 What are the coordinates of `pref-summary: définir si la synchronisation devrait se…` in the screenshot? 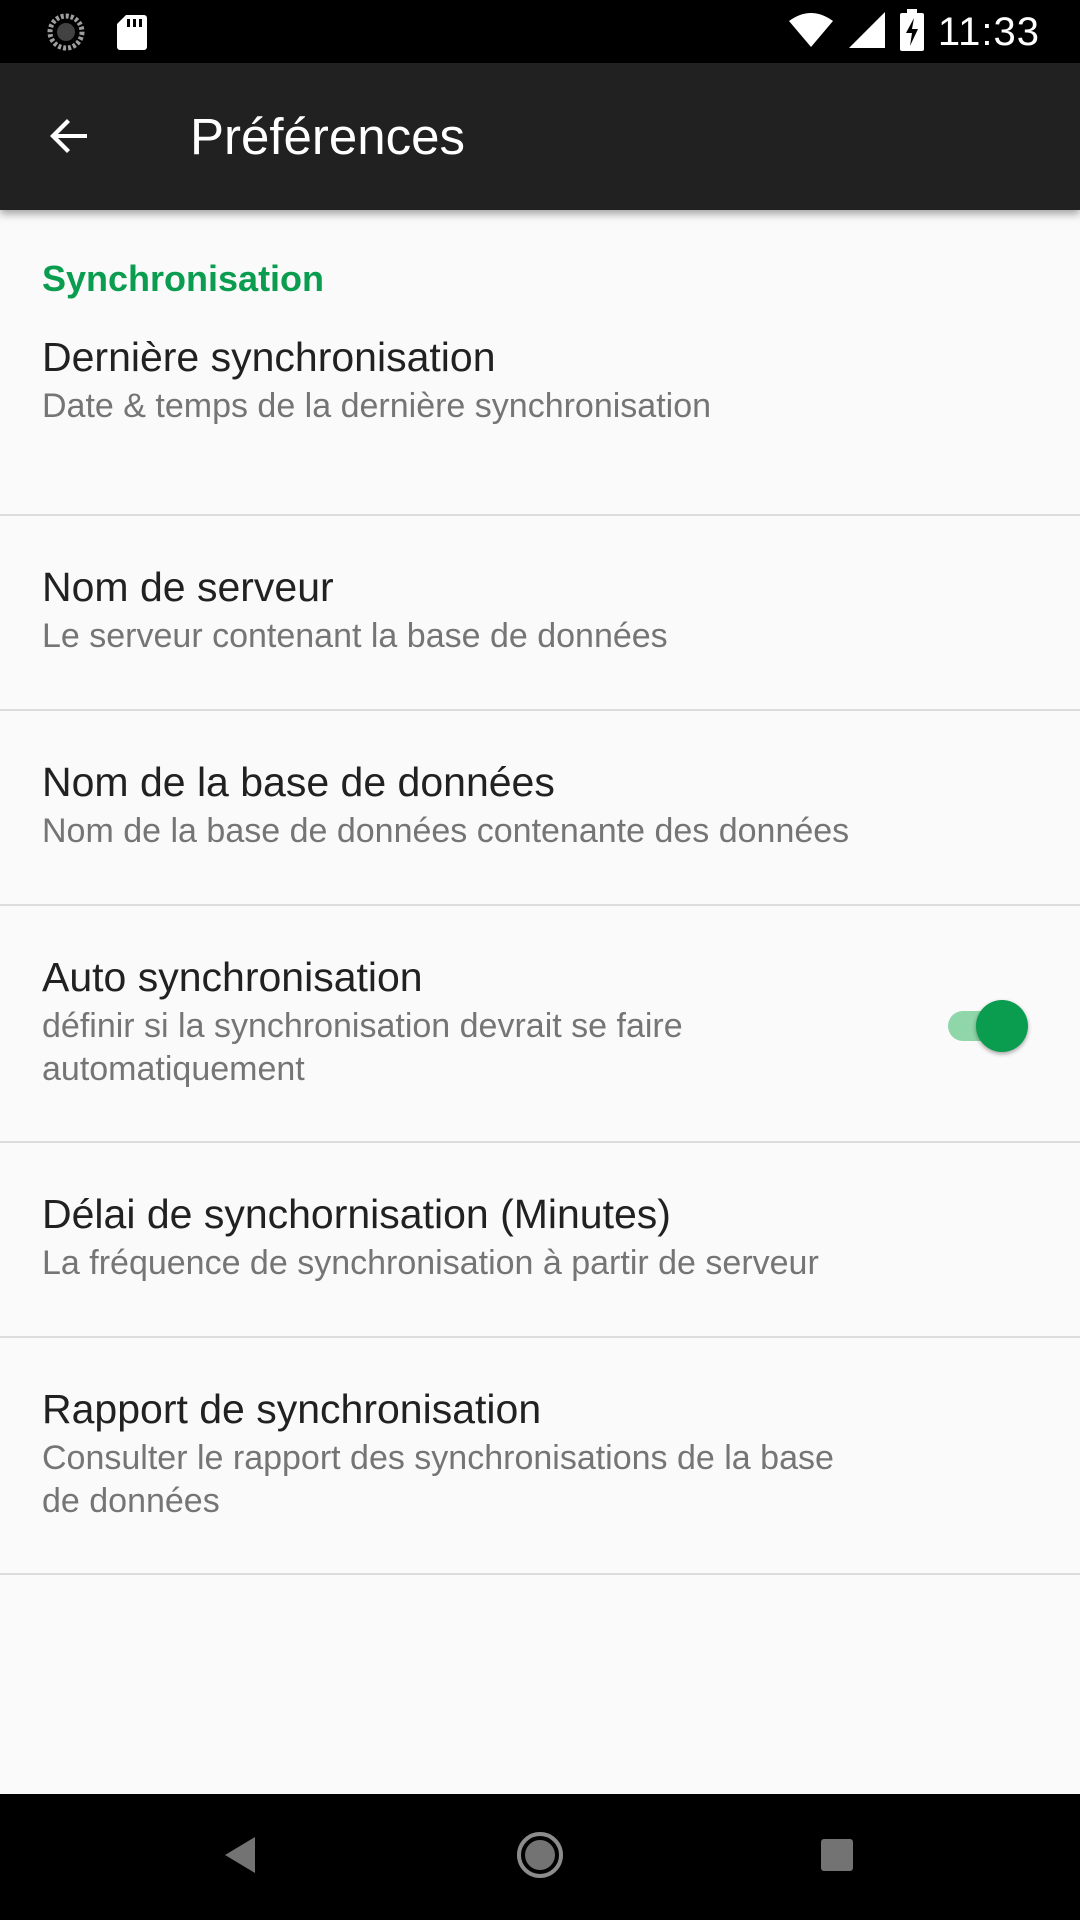 It's located at (362, 1047).